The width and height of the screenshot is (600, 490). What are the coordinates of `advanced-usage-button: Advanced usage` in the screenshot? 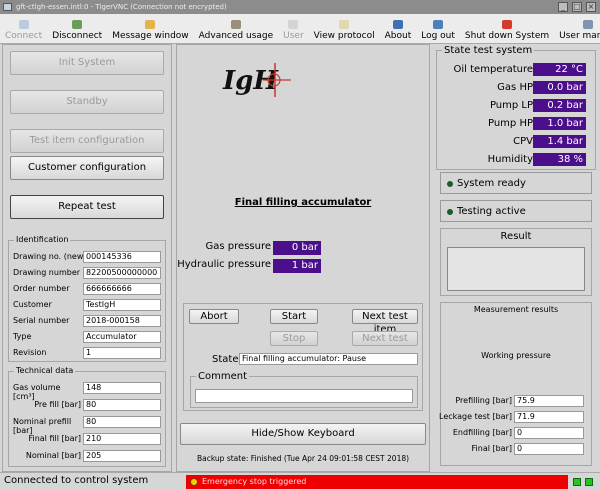 It's located at (236, 29).